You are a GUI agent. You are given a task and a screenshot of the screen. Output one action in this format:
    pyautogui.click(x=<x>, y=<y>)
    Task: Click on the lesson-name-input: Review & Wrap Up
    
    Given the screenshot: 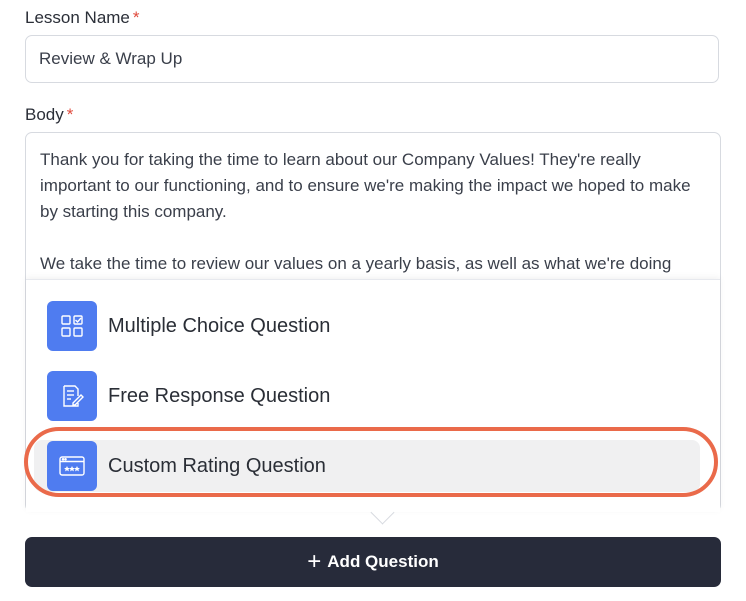 What is the action you would take?
    pyautogui.click(x=372, y=59)
    